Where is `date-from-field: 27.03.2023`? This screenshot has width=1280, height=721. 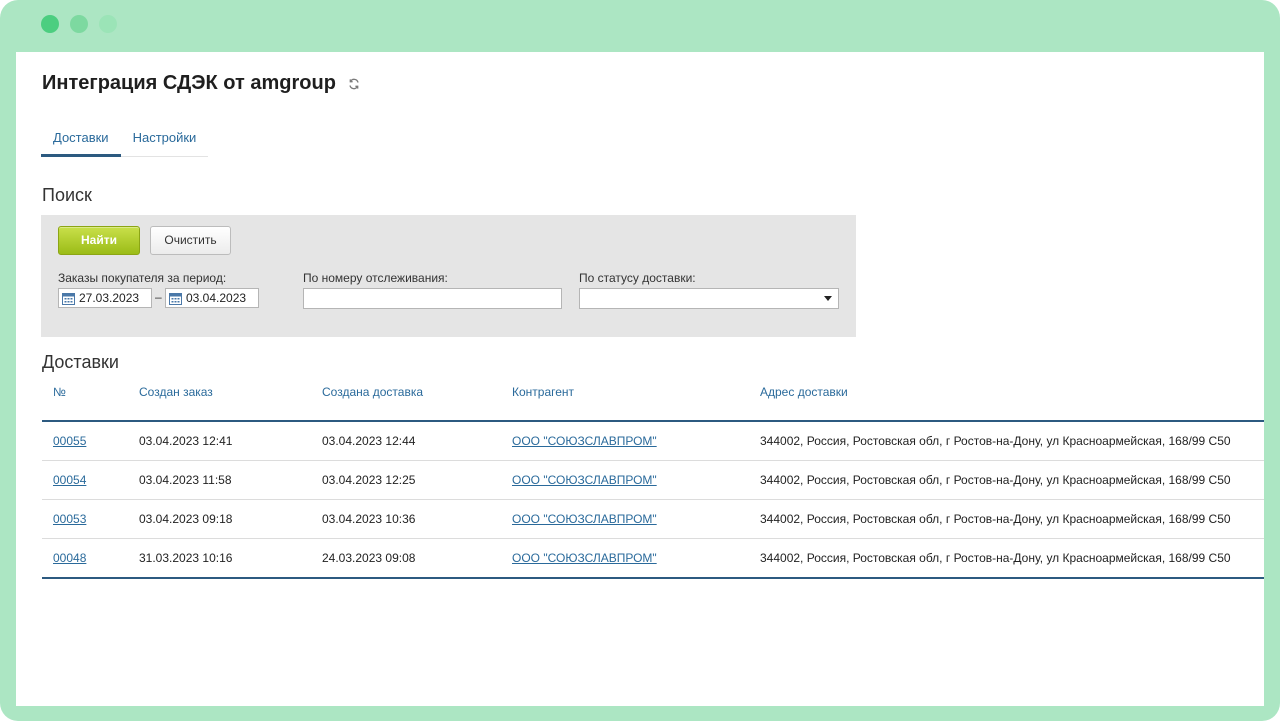
date-from-field: 27.03.2023 is located at coordinates (105, 298).